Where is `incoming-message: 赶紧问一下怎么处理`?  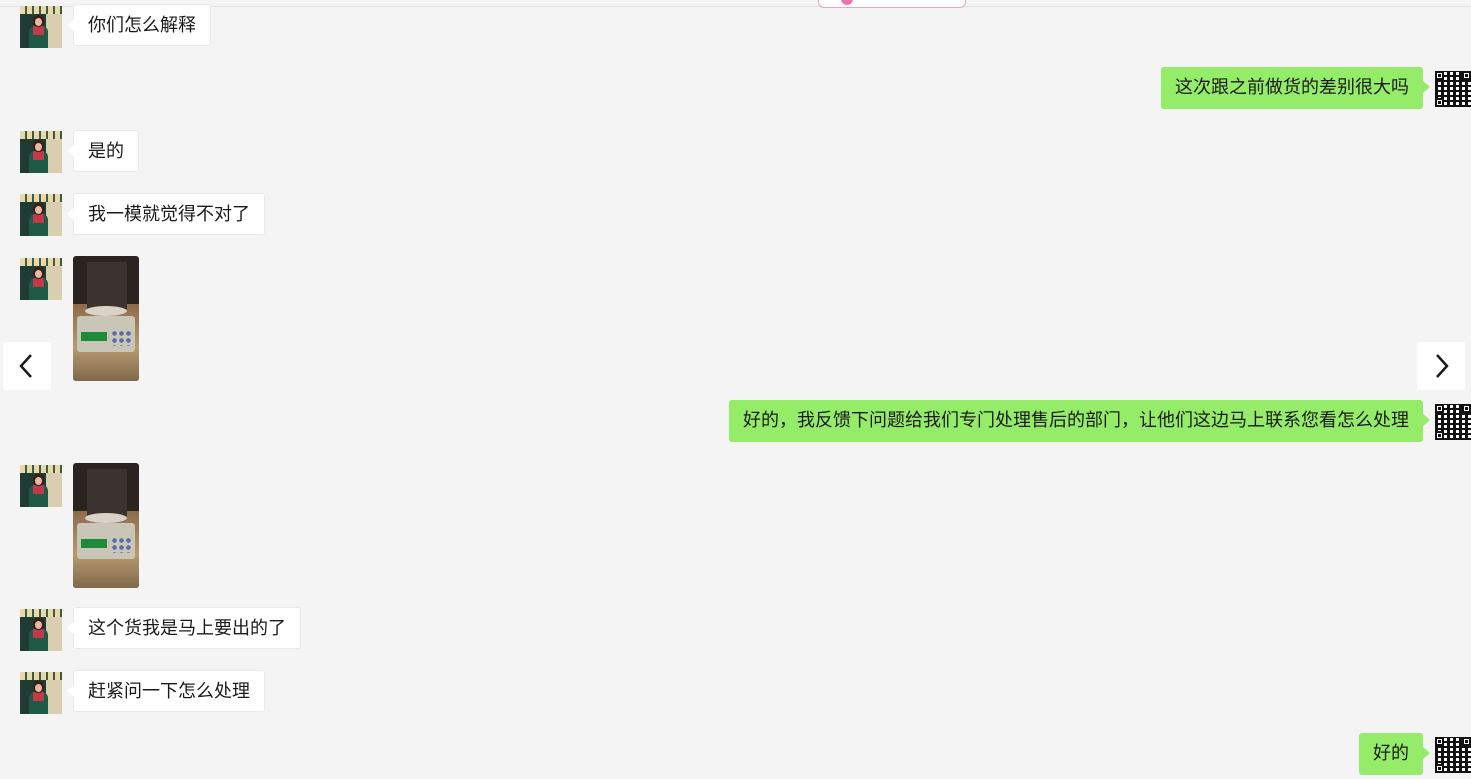 incoming-message: 赶紧问一下怎么处理 is located at coordinates (166, 691).